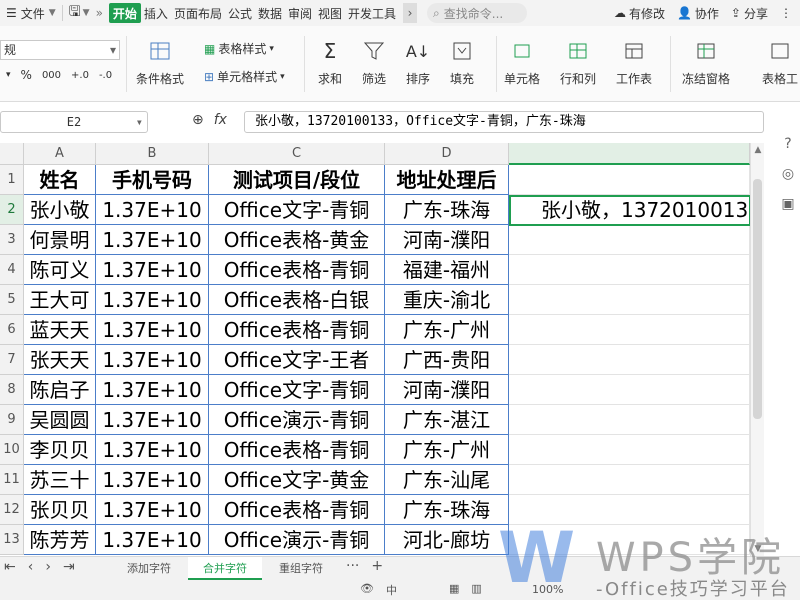 The image size is (800, 600). What do you see at coordinates (698, 13) in the screenshot?
I see `collaborate-button: 👤 协作` at bounding box center [698, 13].